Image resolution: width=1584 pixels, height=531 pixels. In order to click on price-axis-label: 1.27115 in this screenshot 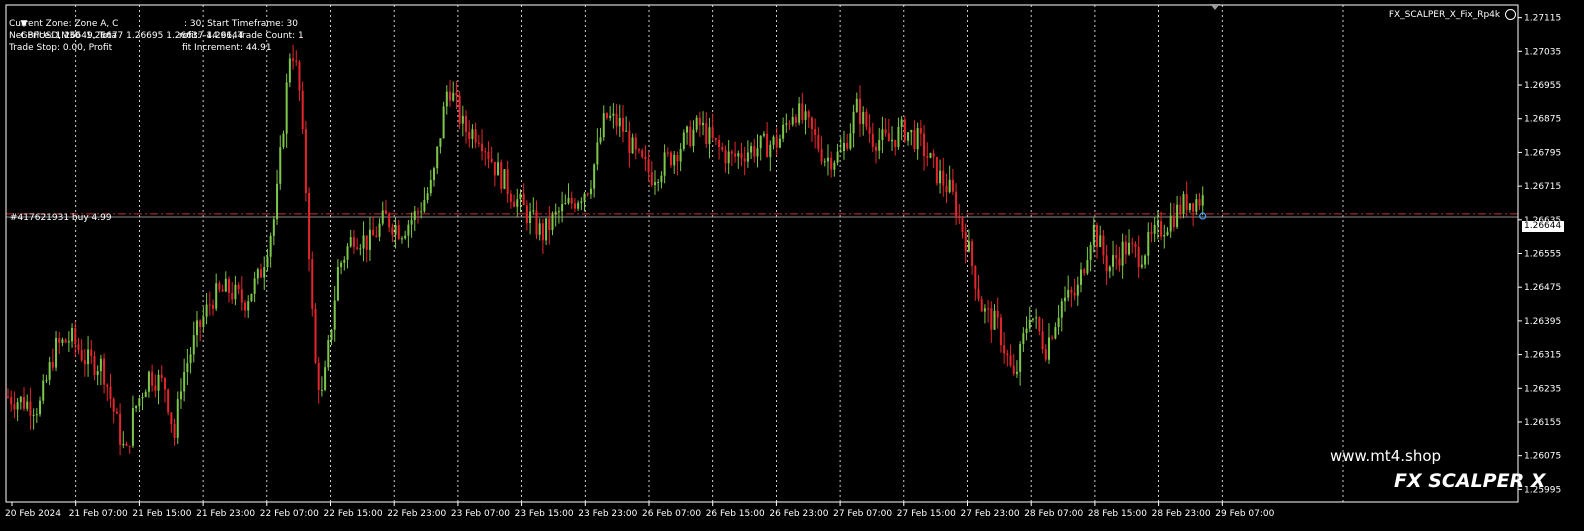, I will do `click(1542, 19)`.